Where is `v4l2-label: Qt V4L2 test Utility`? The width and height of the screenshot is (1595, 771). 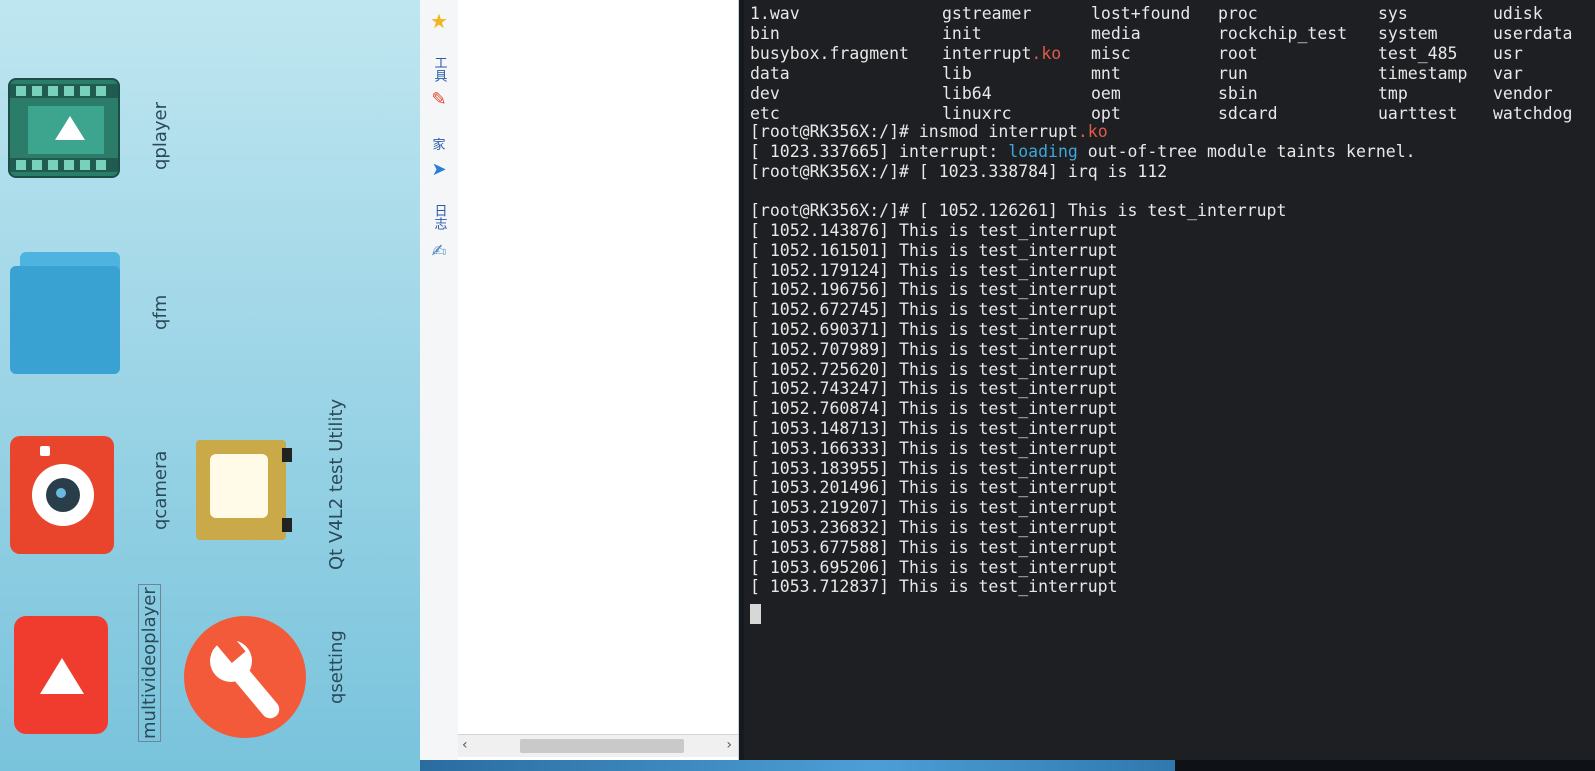 v4l2-label: Qt V4L2 test Utility is located at coordinates (336, 484).